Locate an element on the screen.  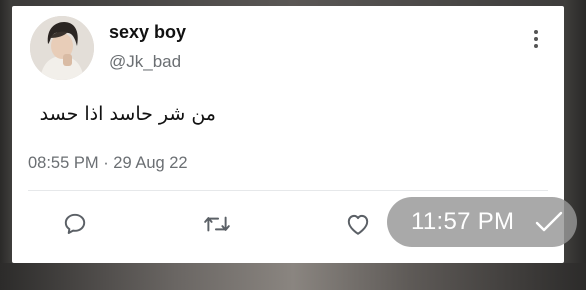
user-handle: @Jk_bad is located at coordinates (145, 62).